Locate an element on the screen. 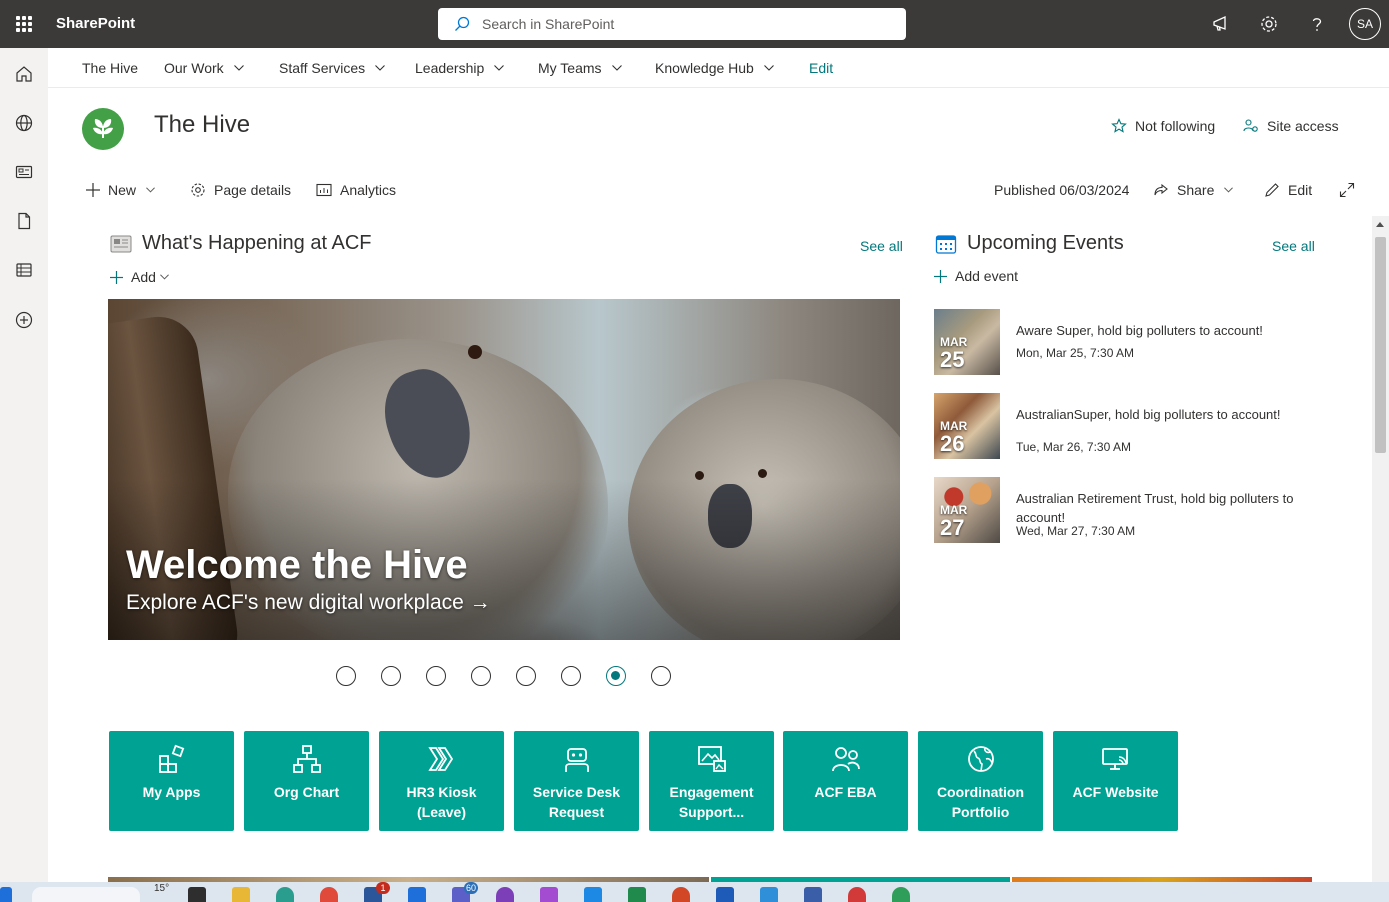 The width and height of the screenshot is (1389, 902). scroll-thumb is located at coordinates (1380, 345).